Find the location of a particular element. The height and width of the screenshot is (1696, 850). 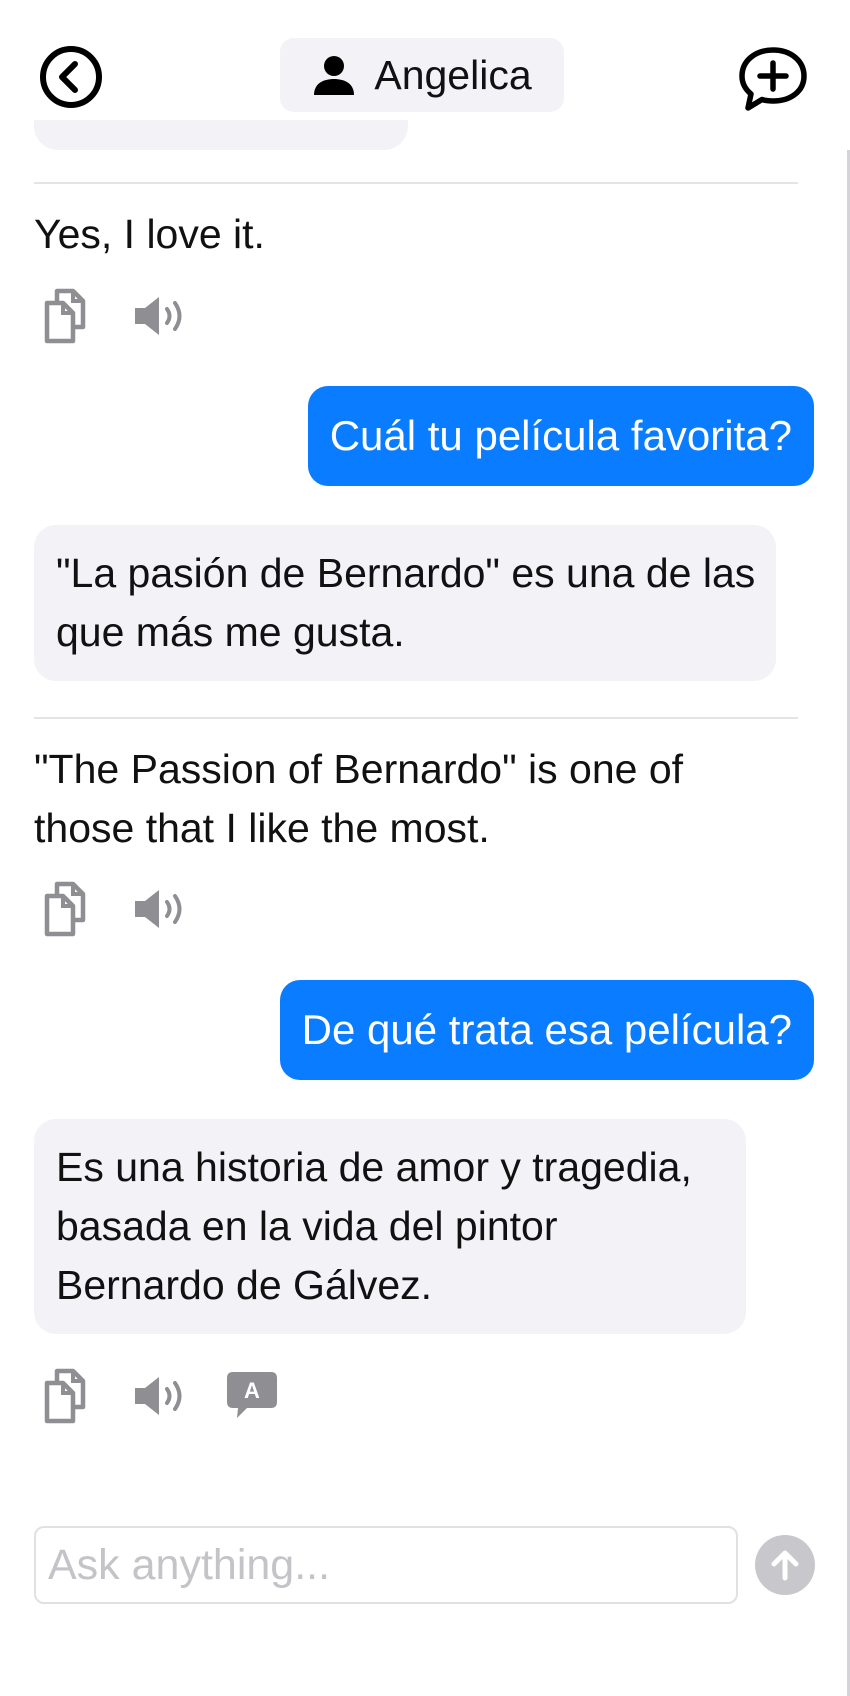

contact-selector: Angelica is located at coordinates (422, 75).